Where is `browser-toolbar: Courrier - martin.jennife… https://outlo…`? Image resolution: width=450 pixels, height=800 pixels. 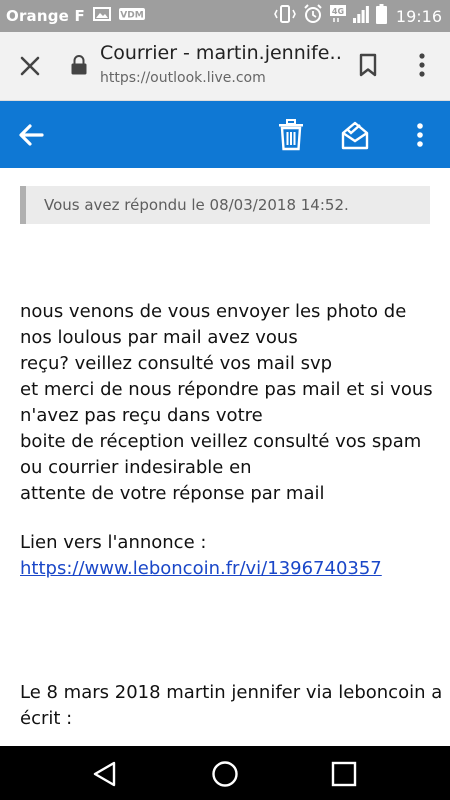
browser-toolbar: Courrier - martin.jennife… https://outlo… is located at coordinates (225, 66).